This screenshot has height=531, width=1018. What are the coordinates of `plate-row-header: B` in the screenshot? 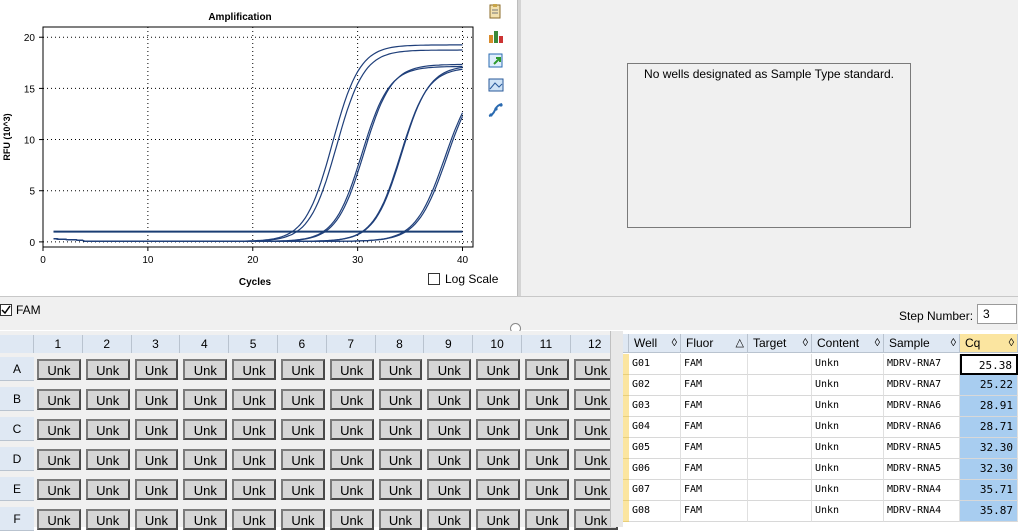 It's located at (17, 399).